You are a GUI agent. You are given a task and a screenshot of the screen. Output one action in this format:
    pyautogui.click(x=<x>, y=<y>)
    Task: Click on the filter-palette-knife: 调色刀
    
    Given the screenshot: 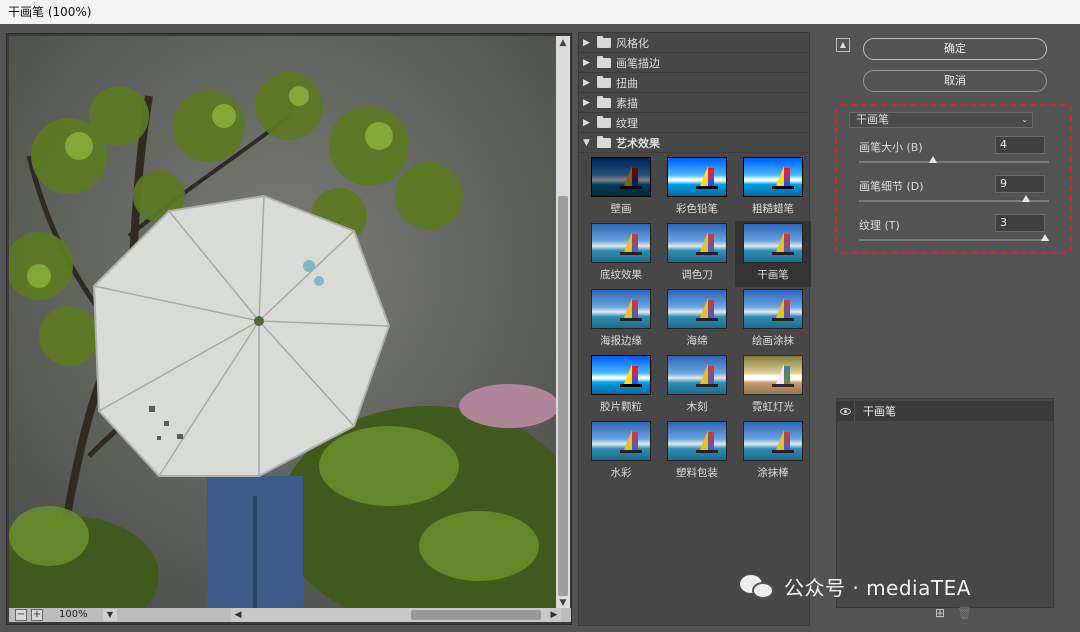 What is the action you would take?
    pyautogui.click(x=697, y=254)
    